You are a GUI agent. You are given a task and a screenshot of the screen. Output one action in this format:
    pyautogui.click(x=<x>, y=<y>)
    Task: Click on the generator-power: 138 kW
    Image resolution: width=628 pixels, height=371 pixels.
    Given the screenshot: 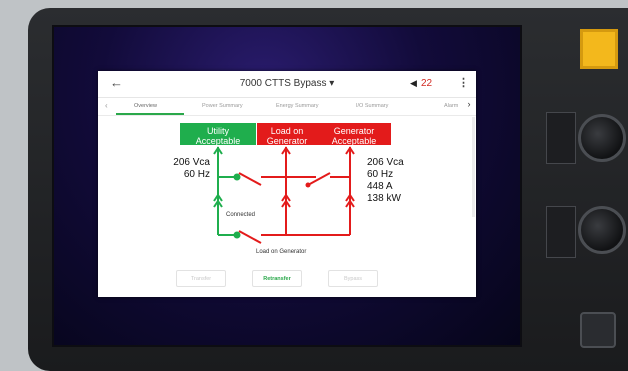 What is the action you would take?
    pyautogui.click(x=384, y=198)
    